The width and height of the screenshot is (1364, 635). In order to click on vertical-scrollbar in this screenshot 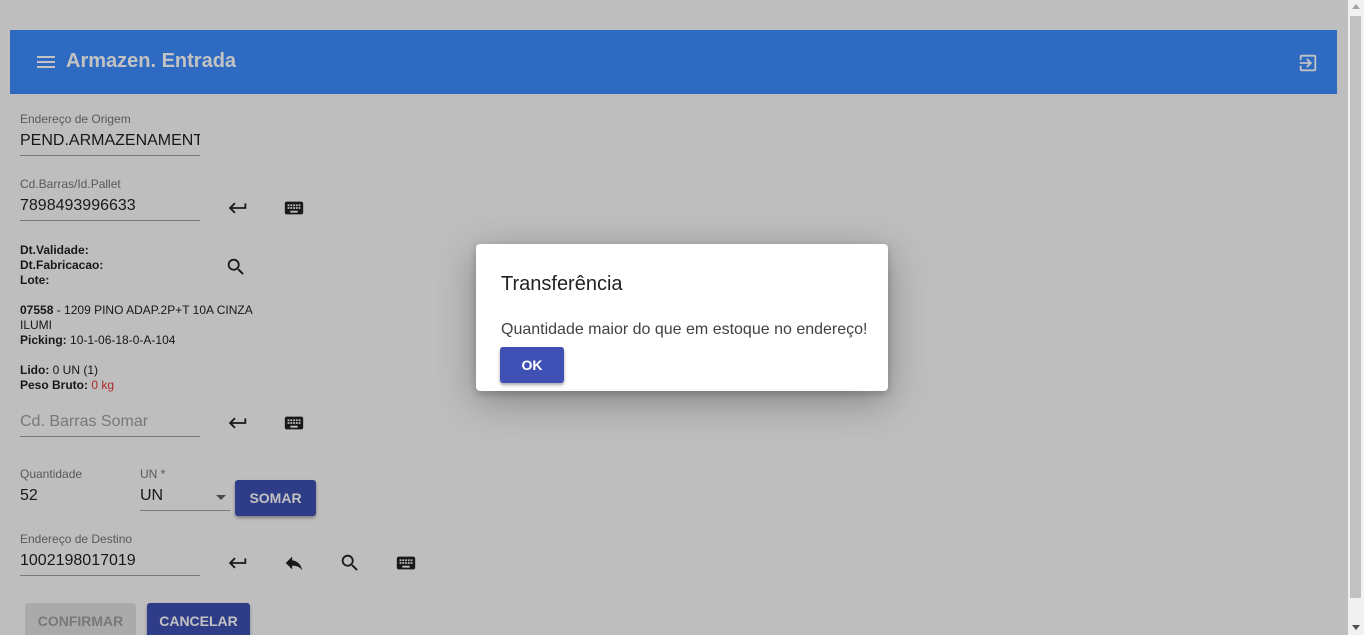, I will do `click(1356, 317)`.